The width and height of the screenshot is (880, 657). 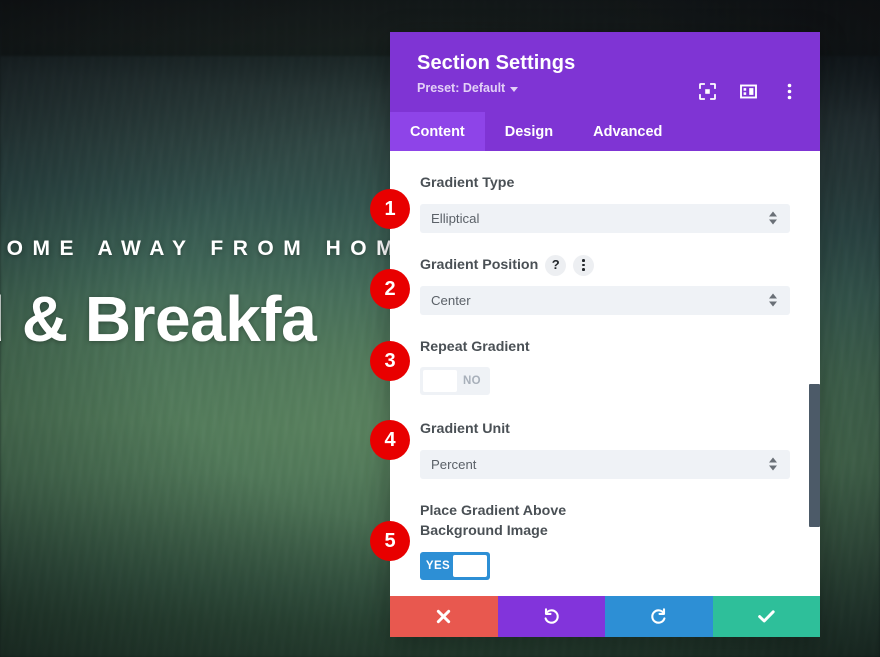 I want to click on gradient-type-select: Elliptical, so click(x=605, y=218).